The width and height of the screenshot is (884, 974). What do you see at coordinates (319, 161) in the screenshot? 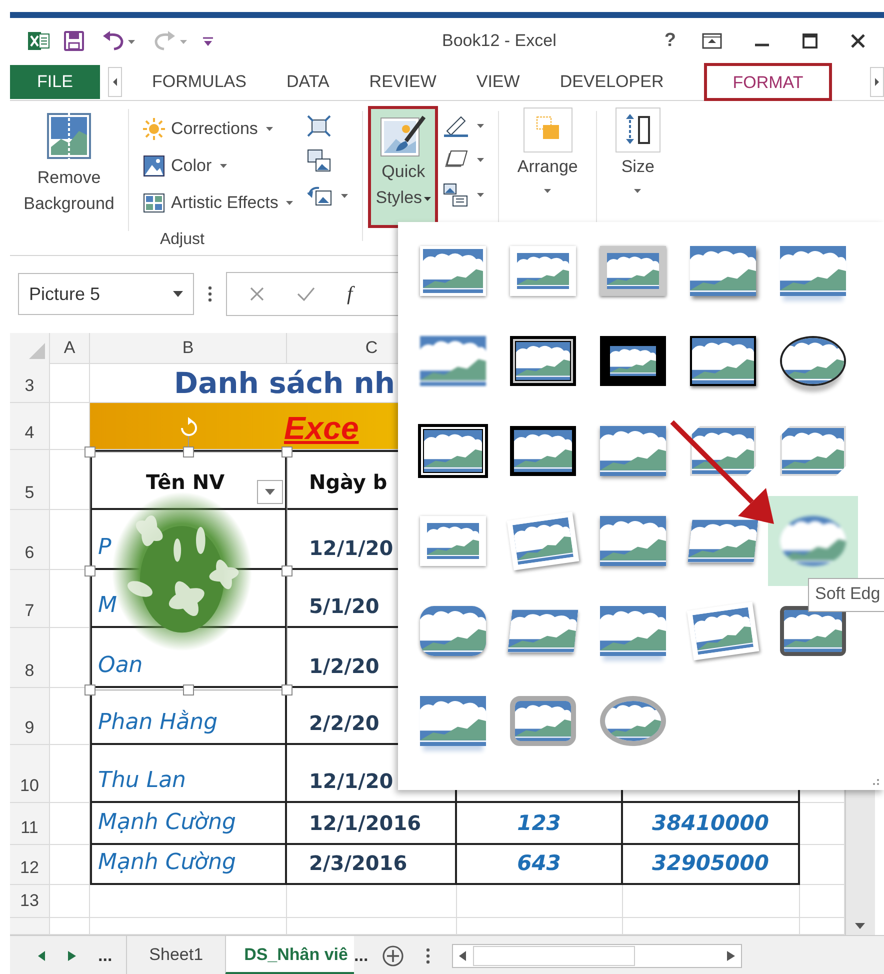
I see `change-picture-icon` at bounding box center [319, 161].